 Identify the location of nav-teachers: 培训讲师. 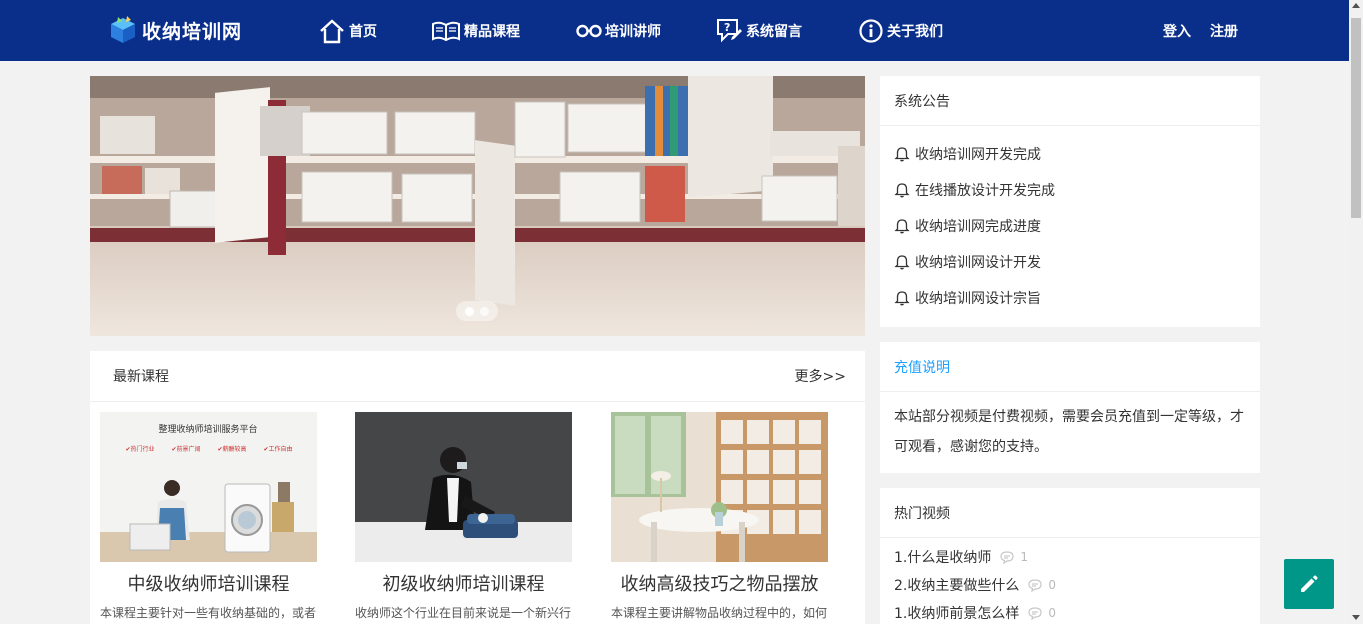
(618, 31).